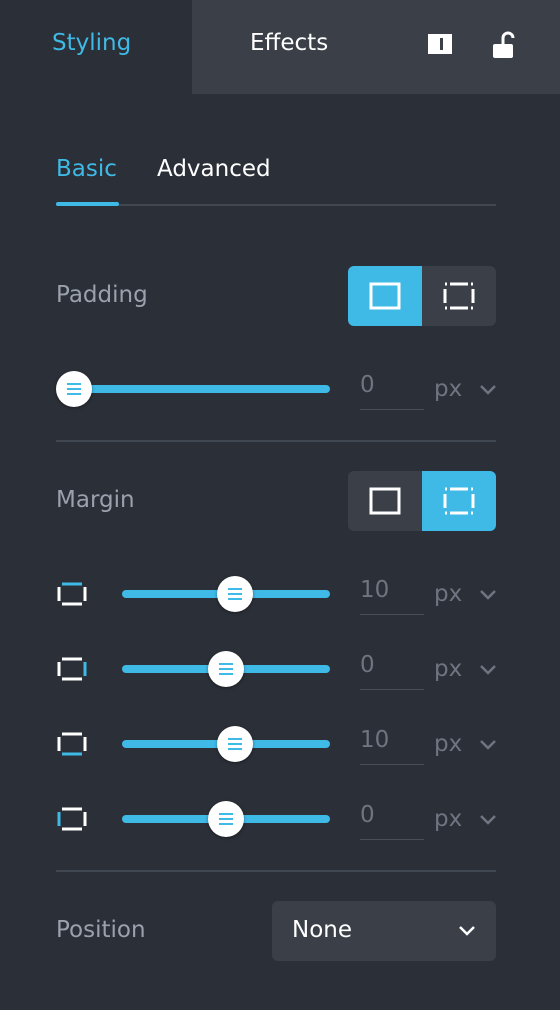  I want to click on margin-right-slider-thumb, so click(226, 669).